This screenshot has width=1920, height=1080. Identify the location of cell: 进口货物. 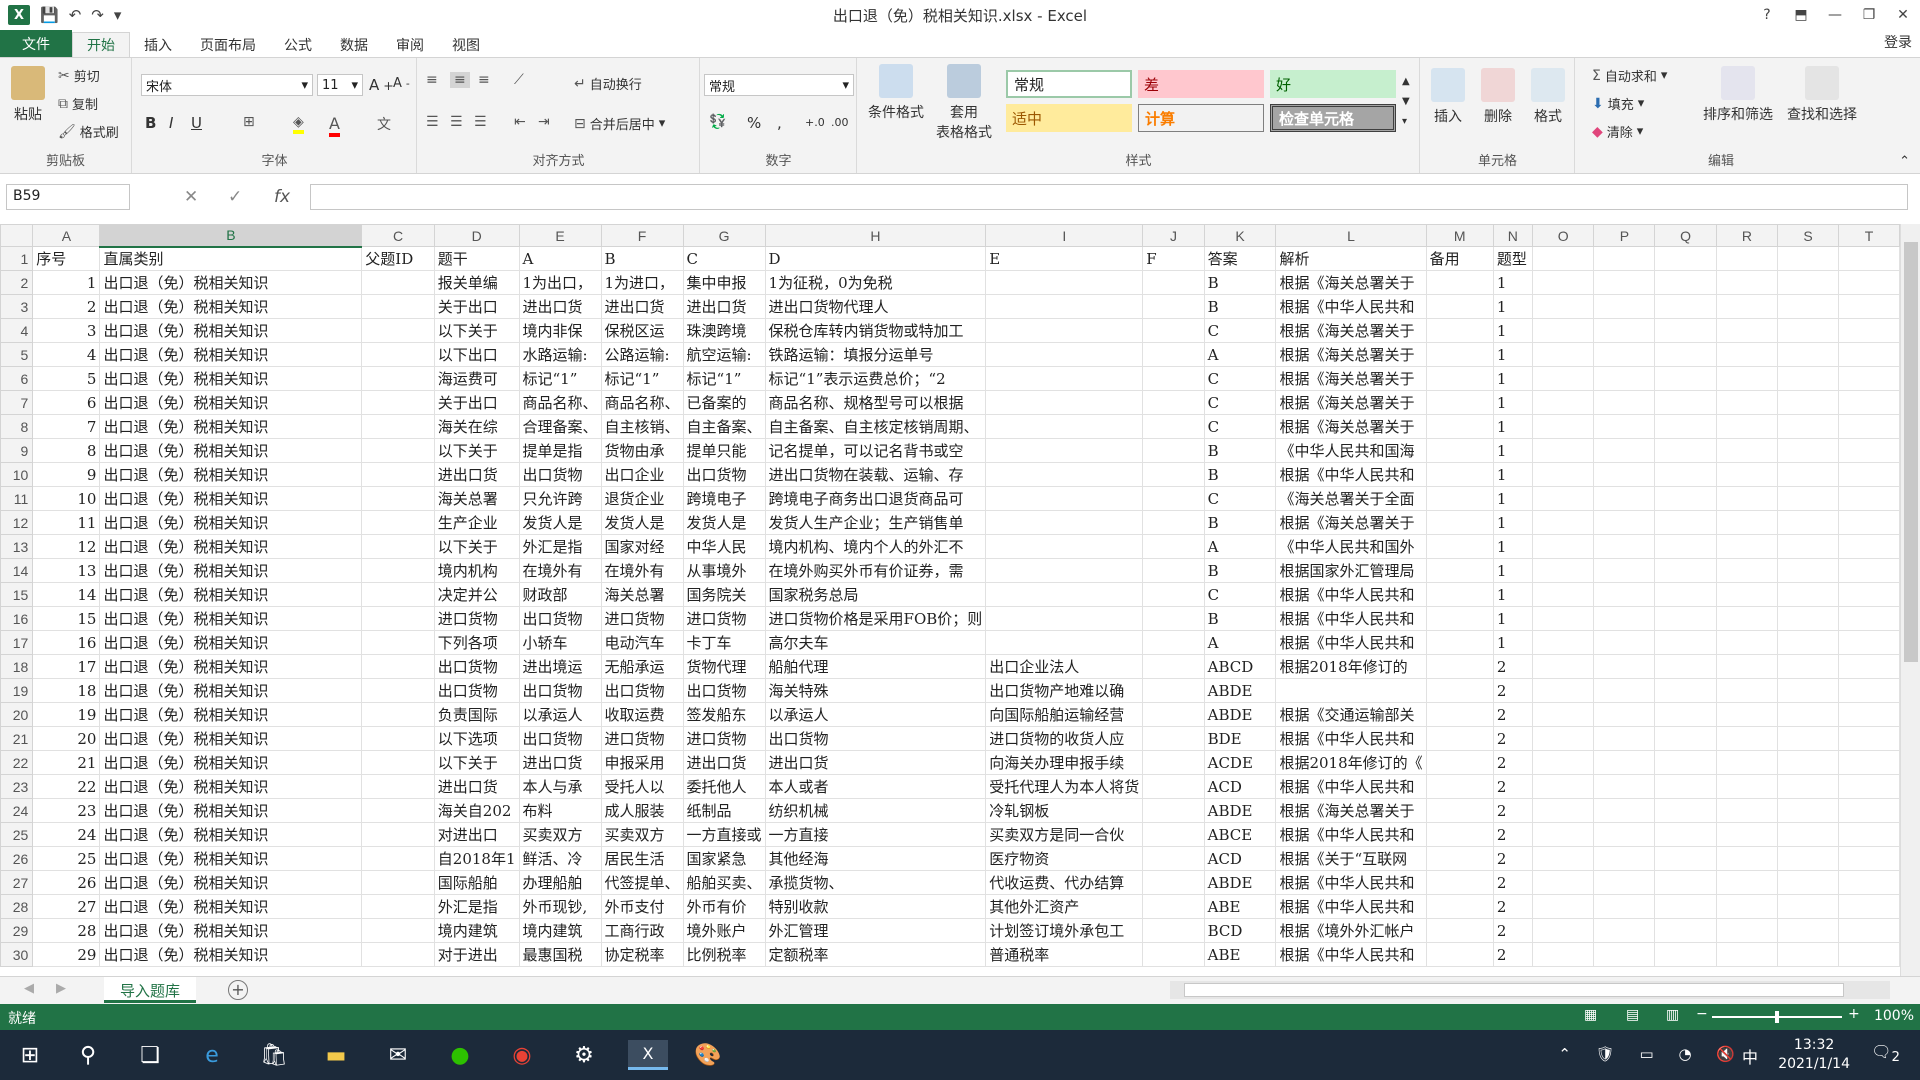
(724, 738).